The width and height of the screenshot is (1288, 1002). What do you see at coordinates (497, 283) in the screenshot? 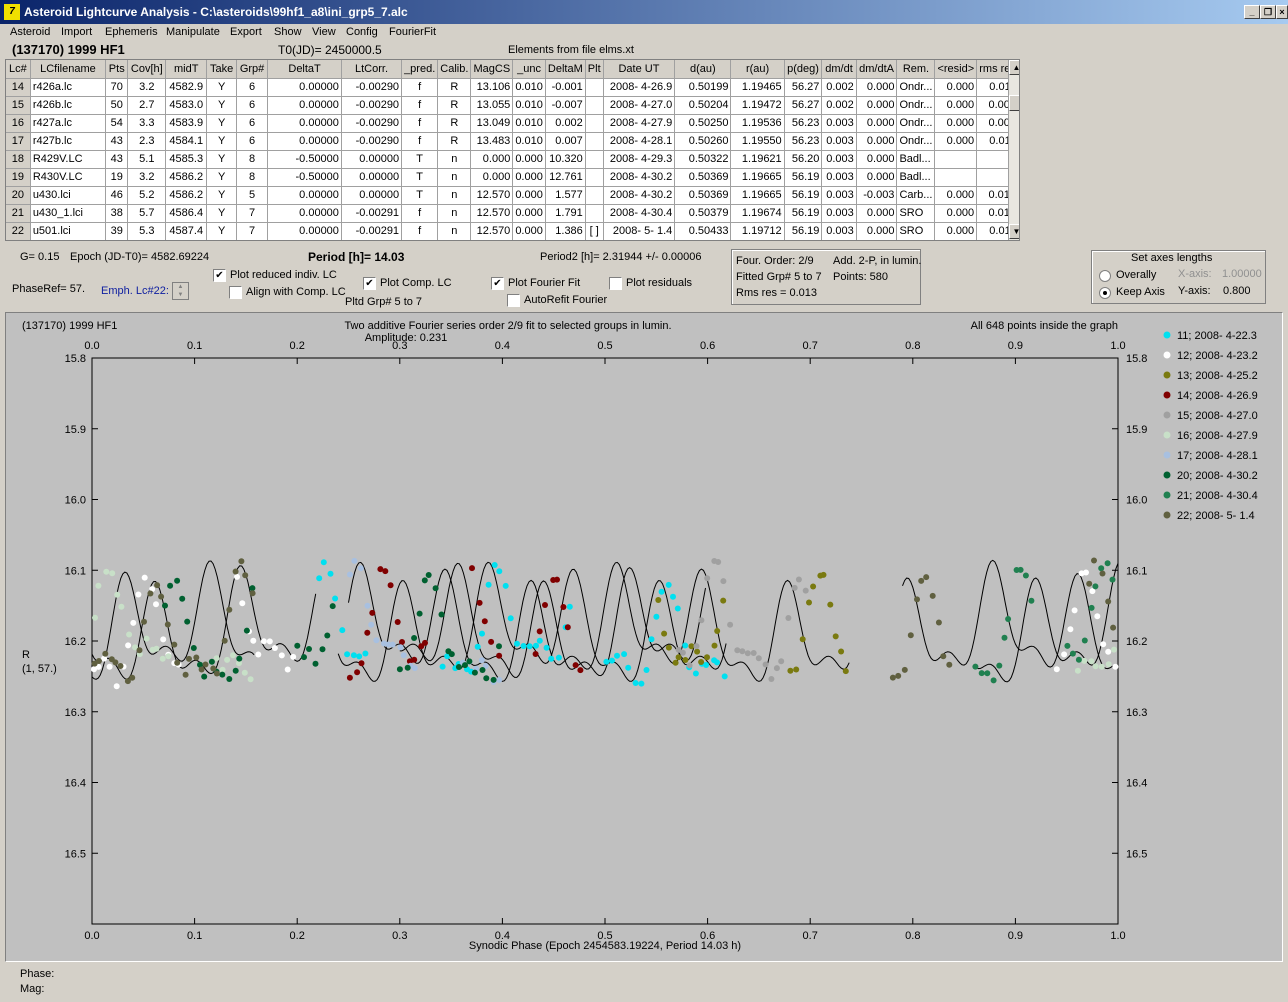
I see `plot-fourier-checkbox: ✔` at bounding box center [497, 283].